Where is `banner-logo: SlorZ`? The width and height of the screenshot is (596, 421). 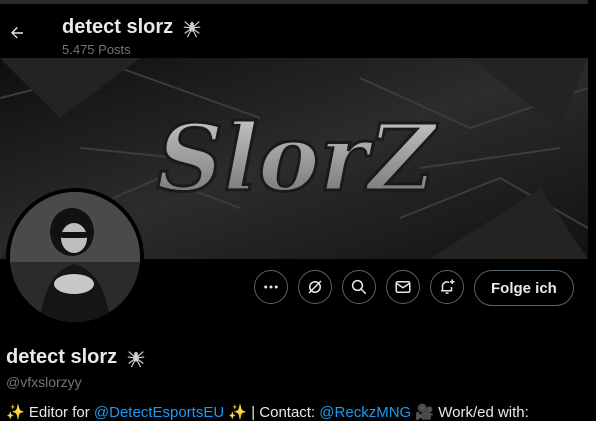
banner-logo: SlorZ is located at coordinates (297, 158).